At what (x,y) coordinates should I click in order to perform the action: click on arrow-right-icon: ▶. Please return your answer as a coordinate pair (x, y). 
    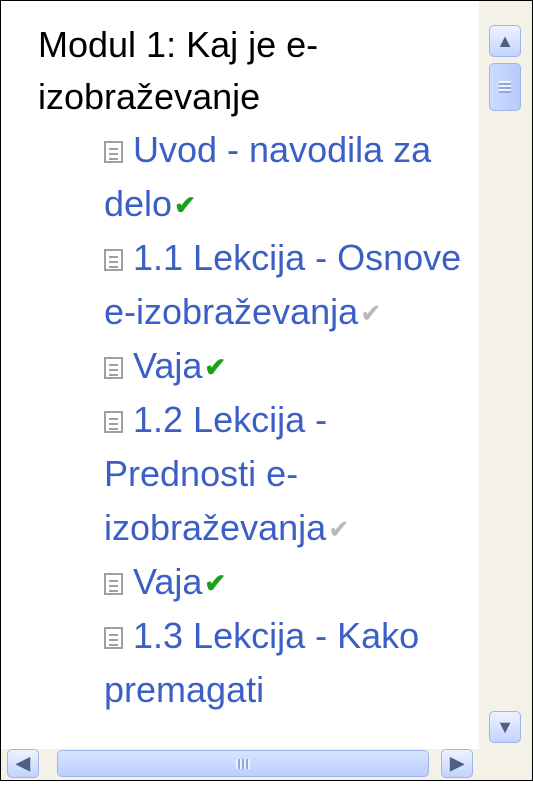
    Looking at the image, I should click on (457, 763).